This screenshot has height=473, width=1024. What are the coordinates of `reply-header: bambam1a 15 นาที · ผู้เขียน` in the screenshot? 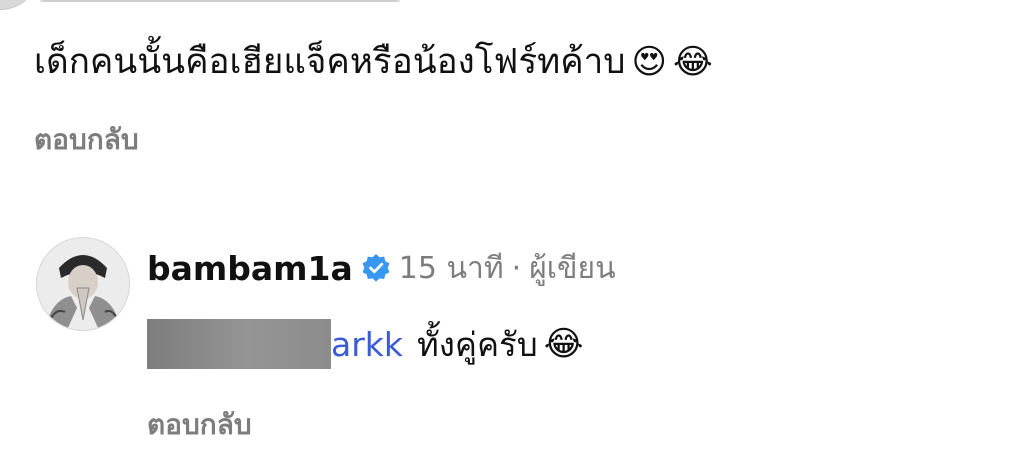 It's located at (381, 268).